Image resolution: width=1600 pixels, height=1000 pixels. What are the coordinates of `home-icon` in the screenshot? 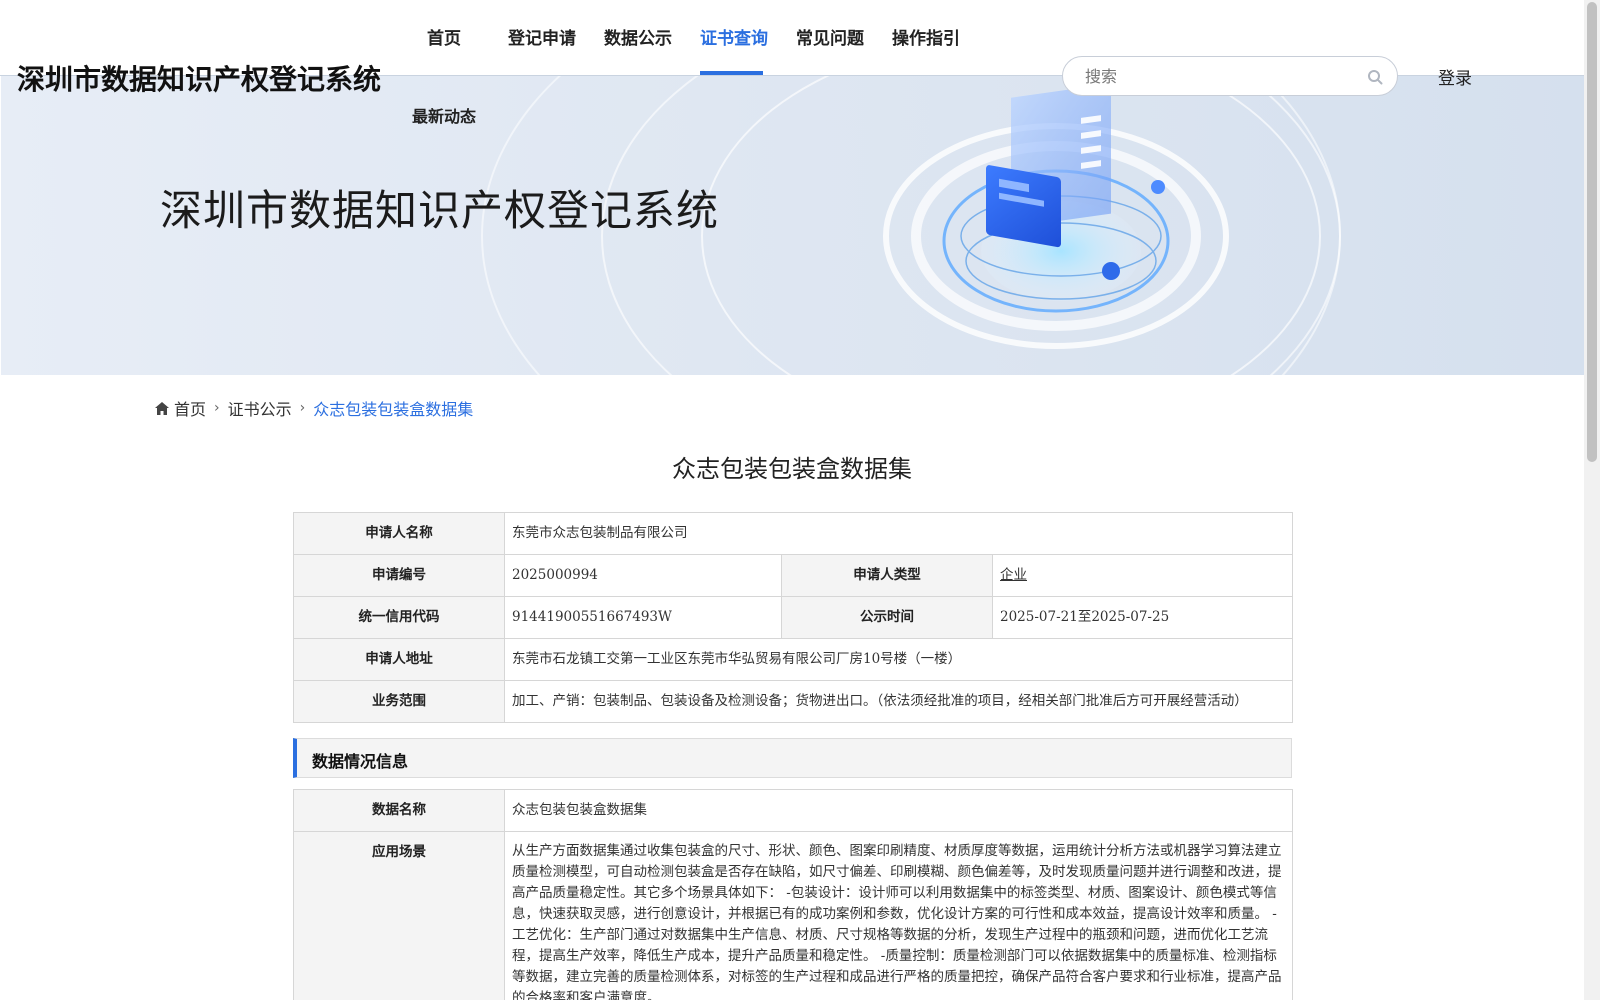 It's located at (162, 408).